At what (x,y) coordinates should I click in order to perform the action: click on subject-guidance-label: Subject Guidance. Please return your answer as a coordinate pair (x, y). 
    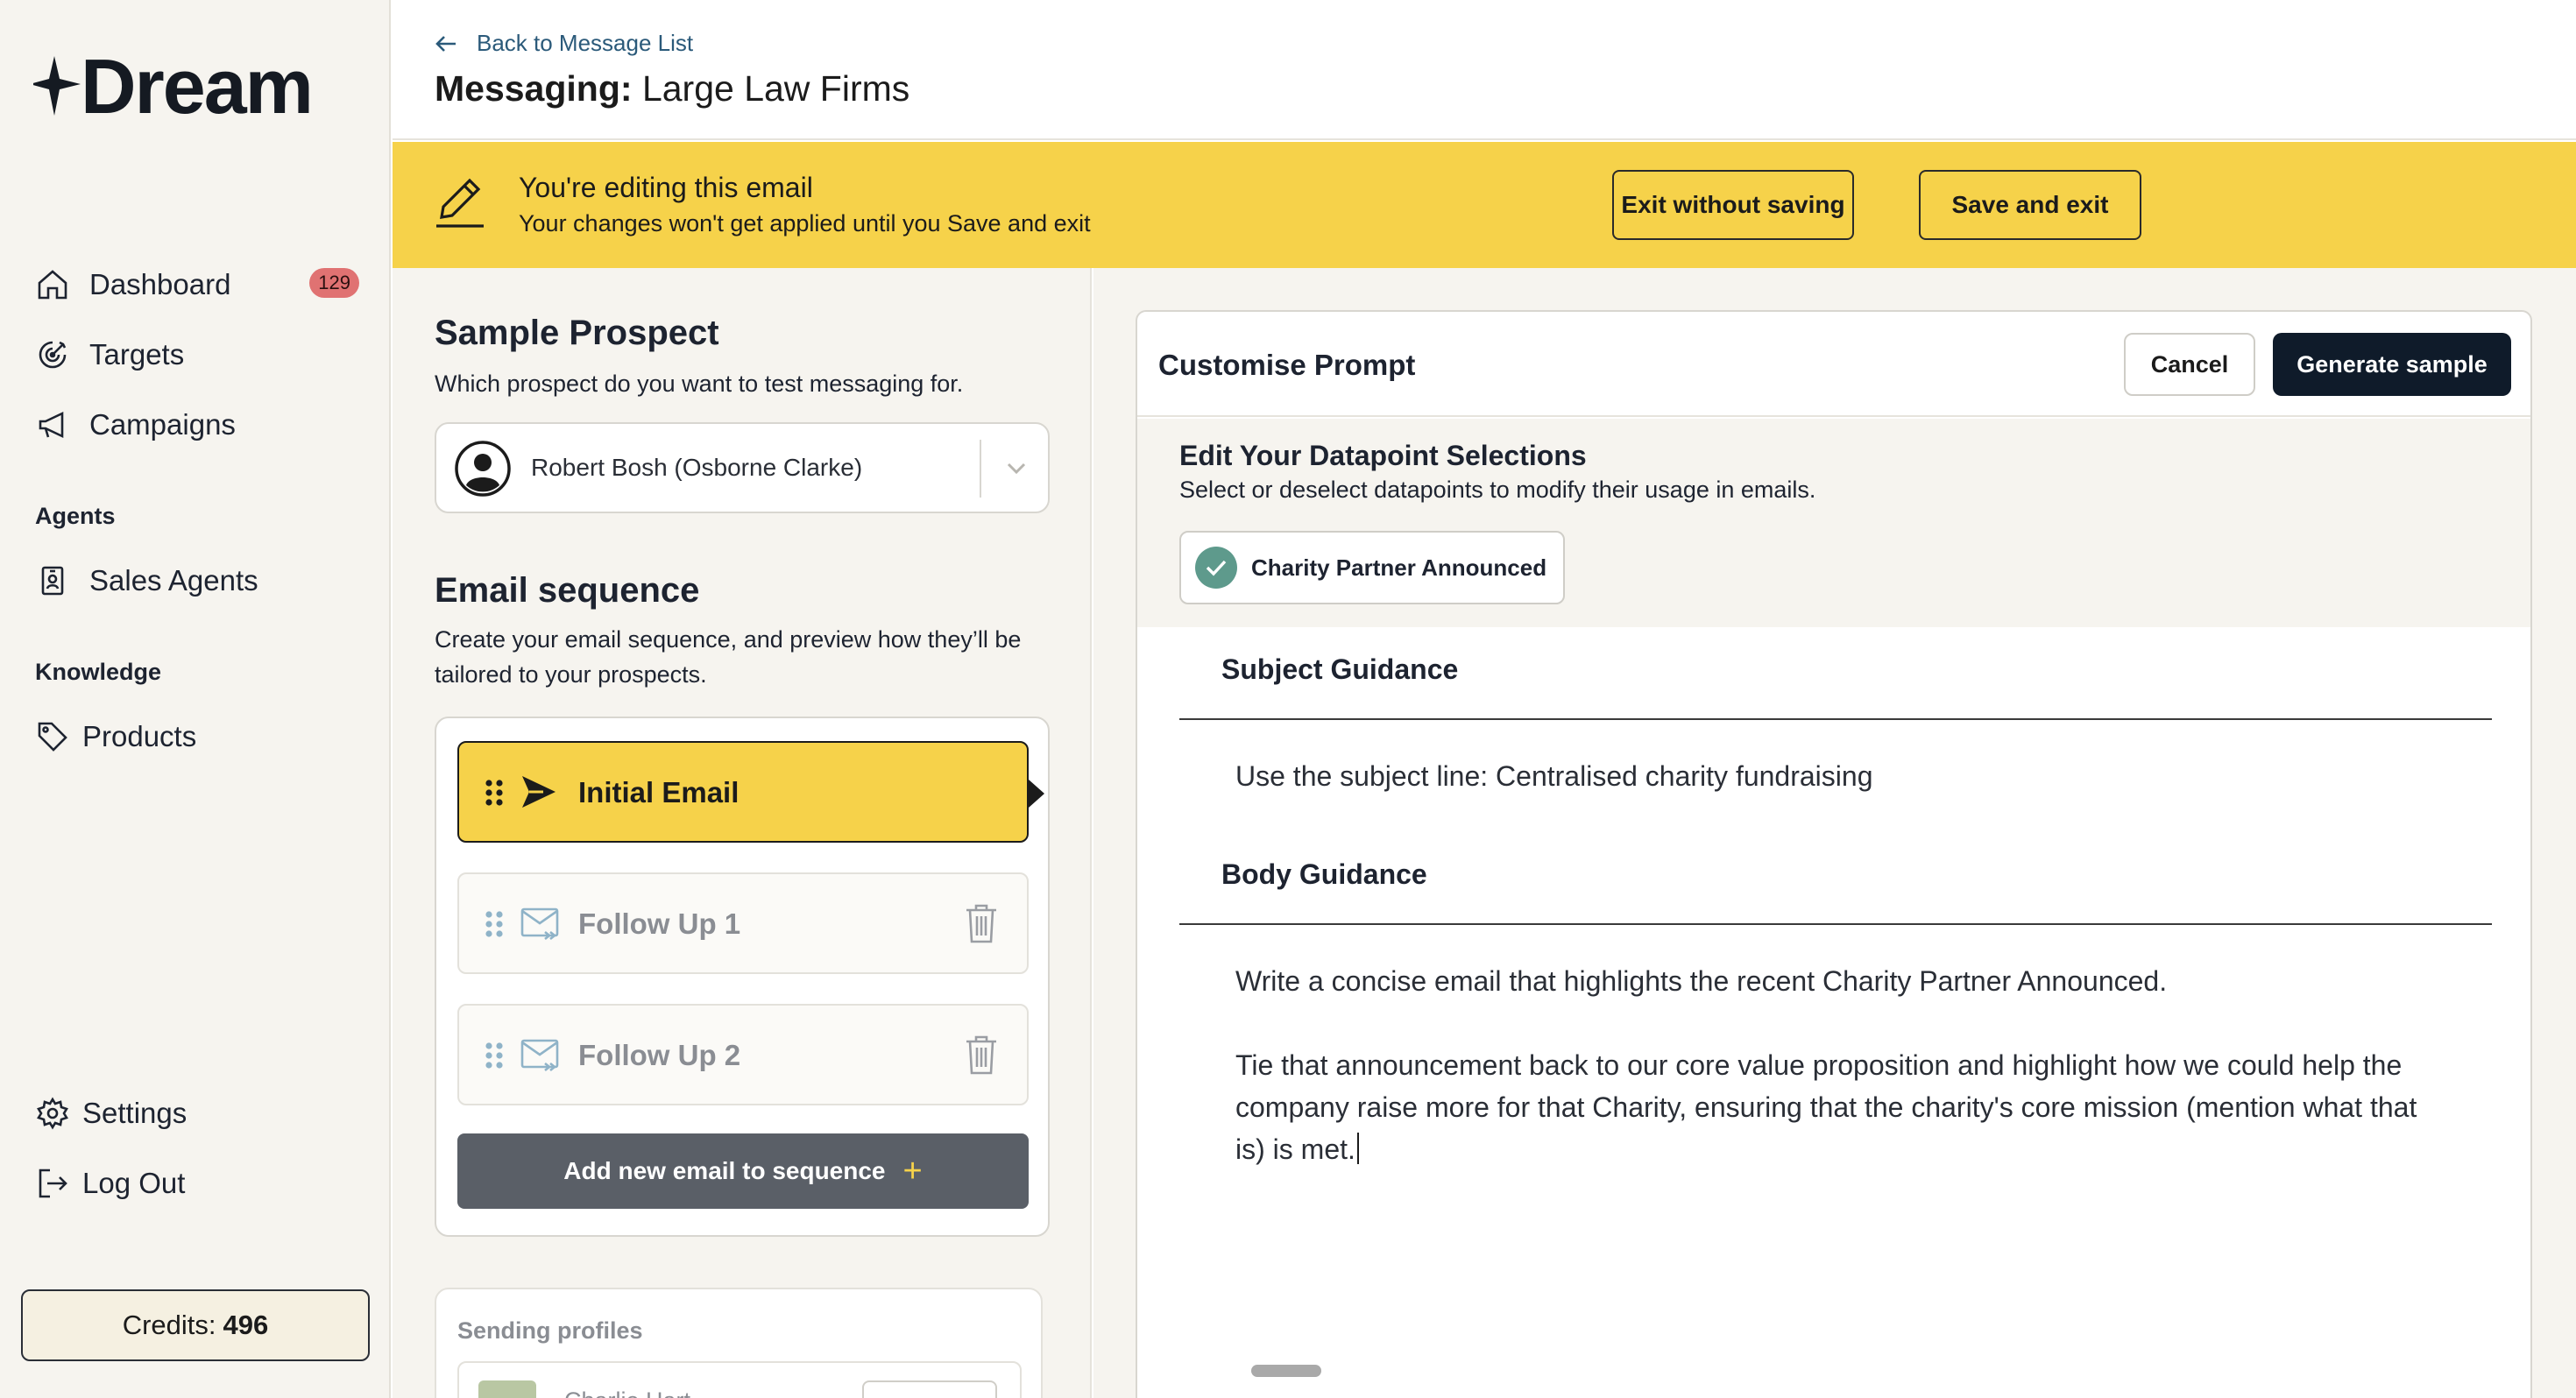
    Looking at the image, I should click on (1340, 669).